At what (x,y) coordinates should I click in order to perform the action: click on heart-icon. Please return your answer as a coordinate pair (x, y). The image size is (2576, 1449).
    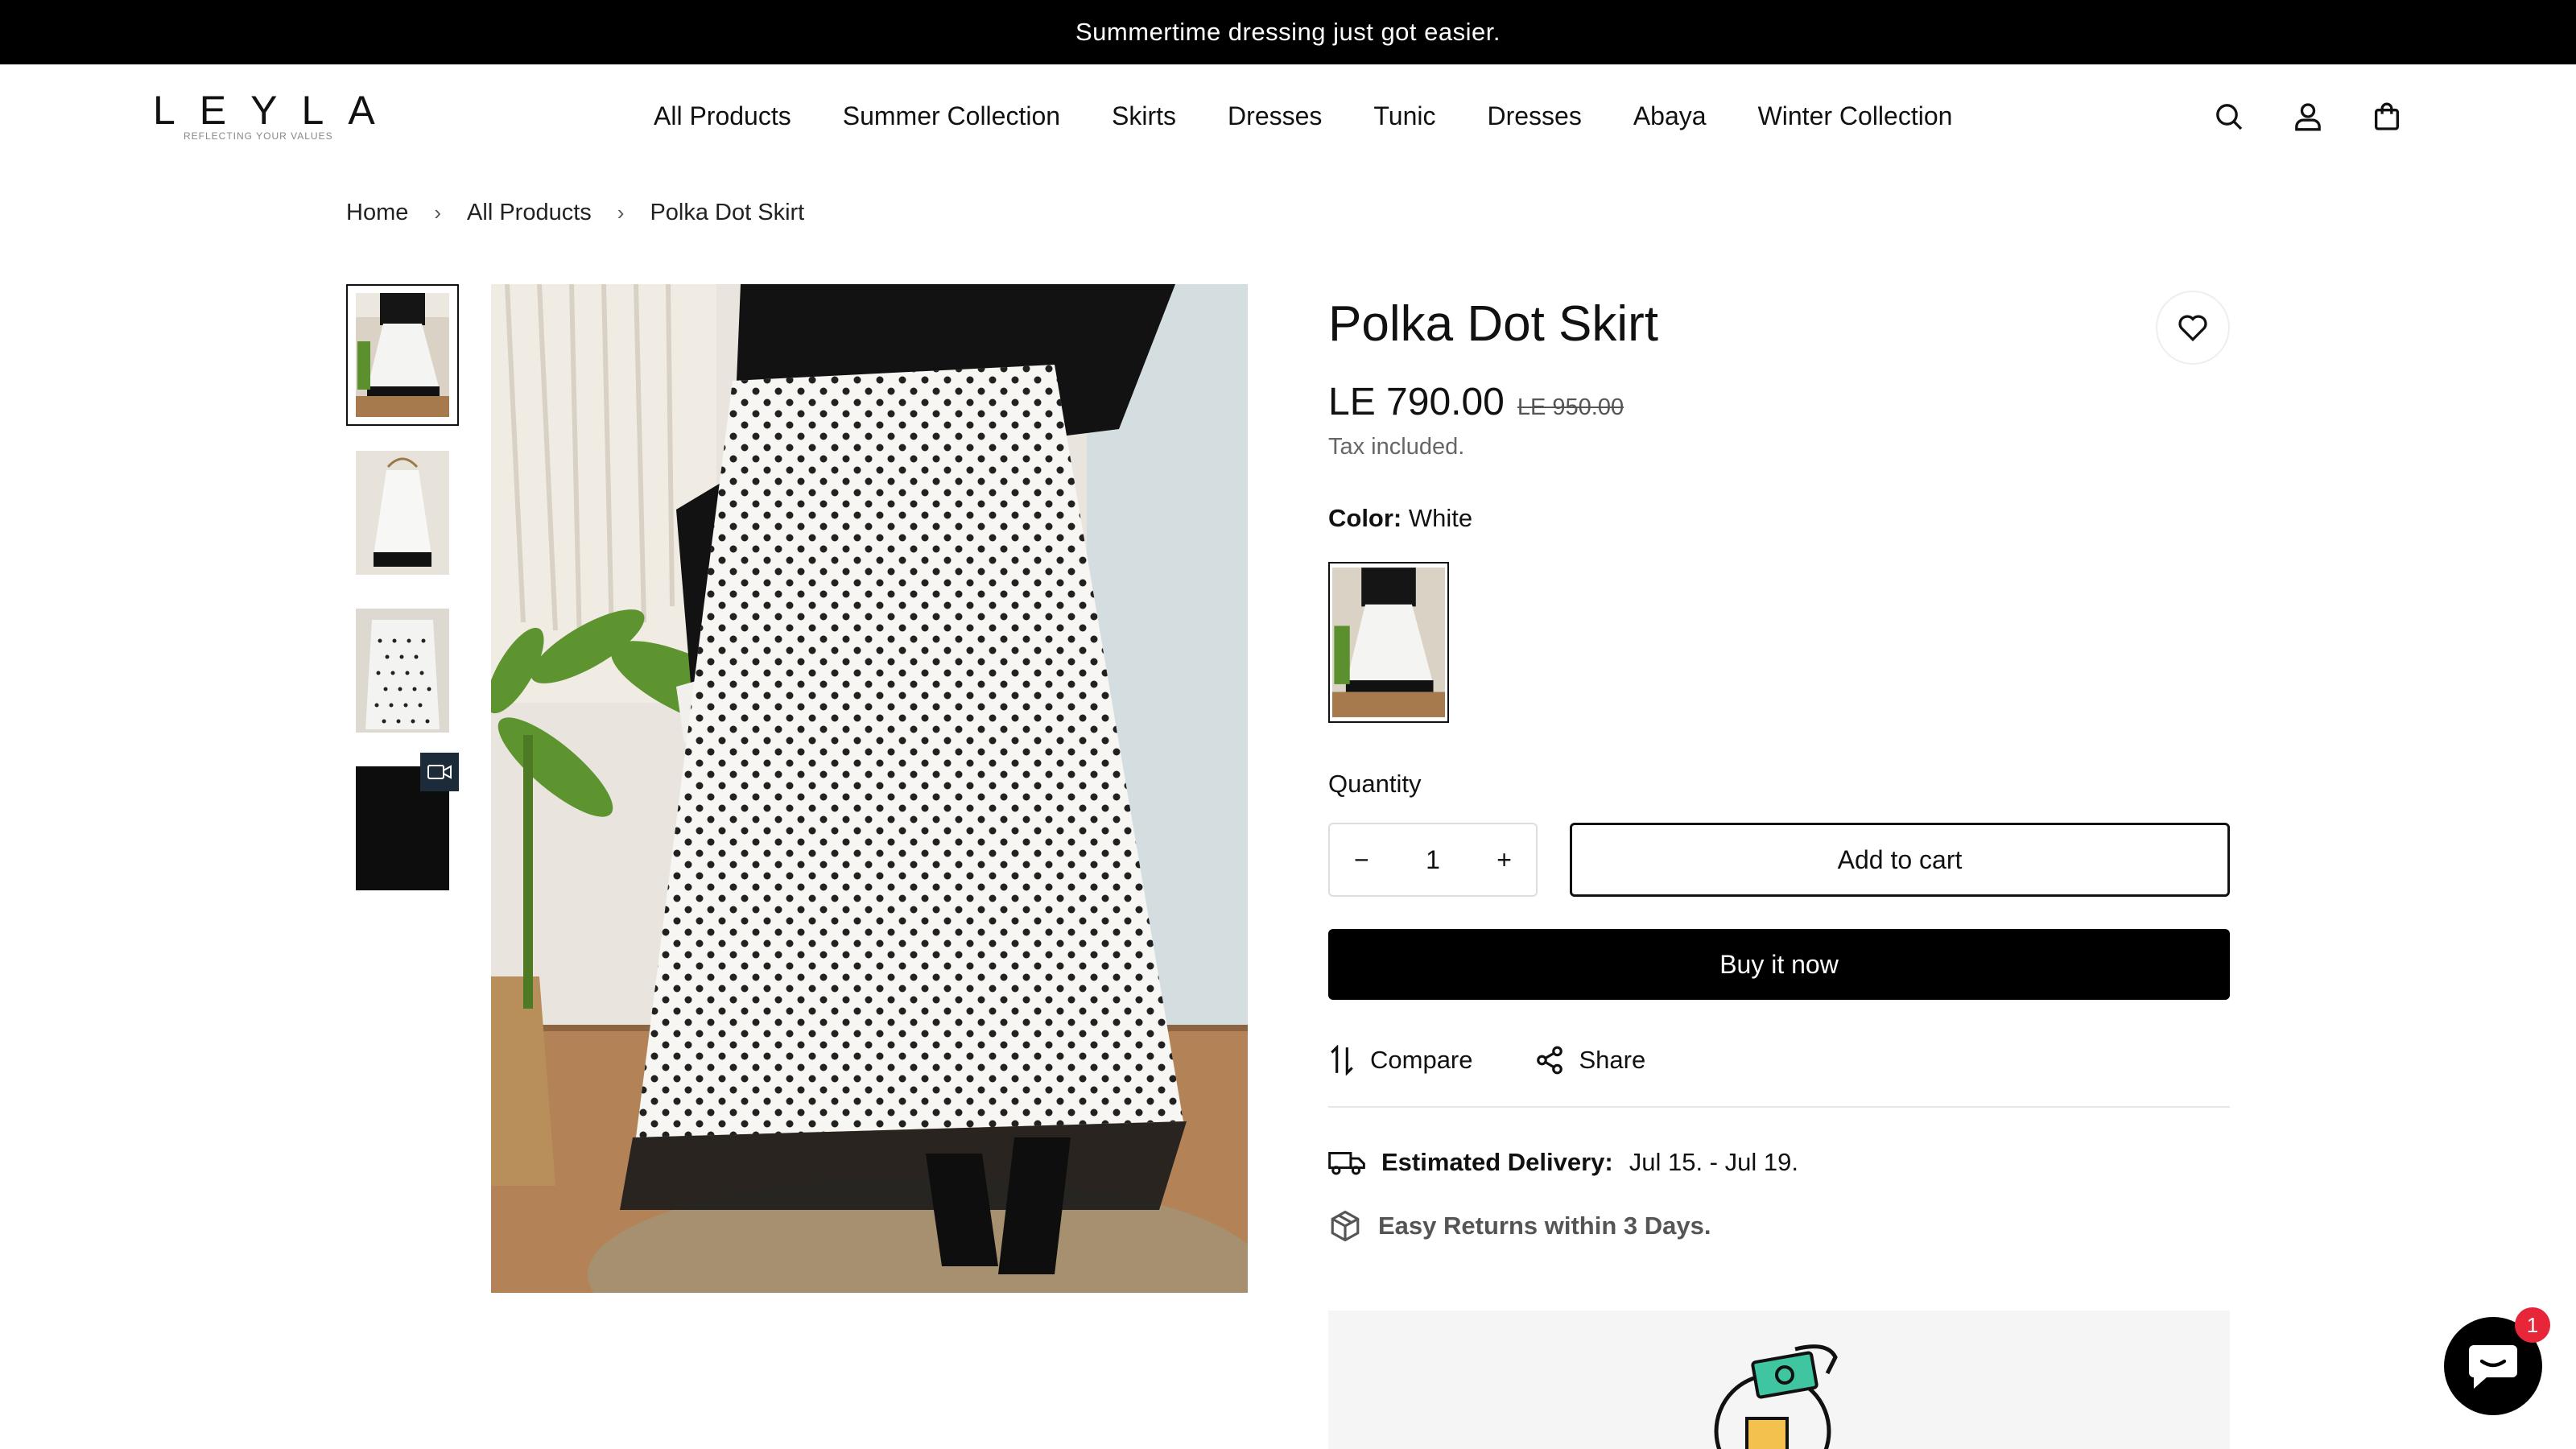
    Looking at the image, I should click on (2192, 328).